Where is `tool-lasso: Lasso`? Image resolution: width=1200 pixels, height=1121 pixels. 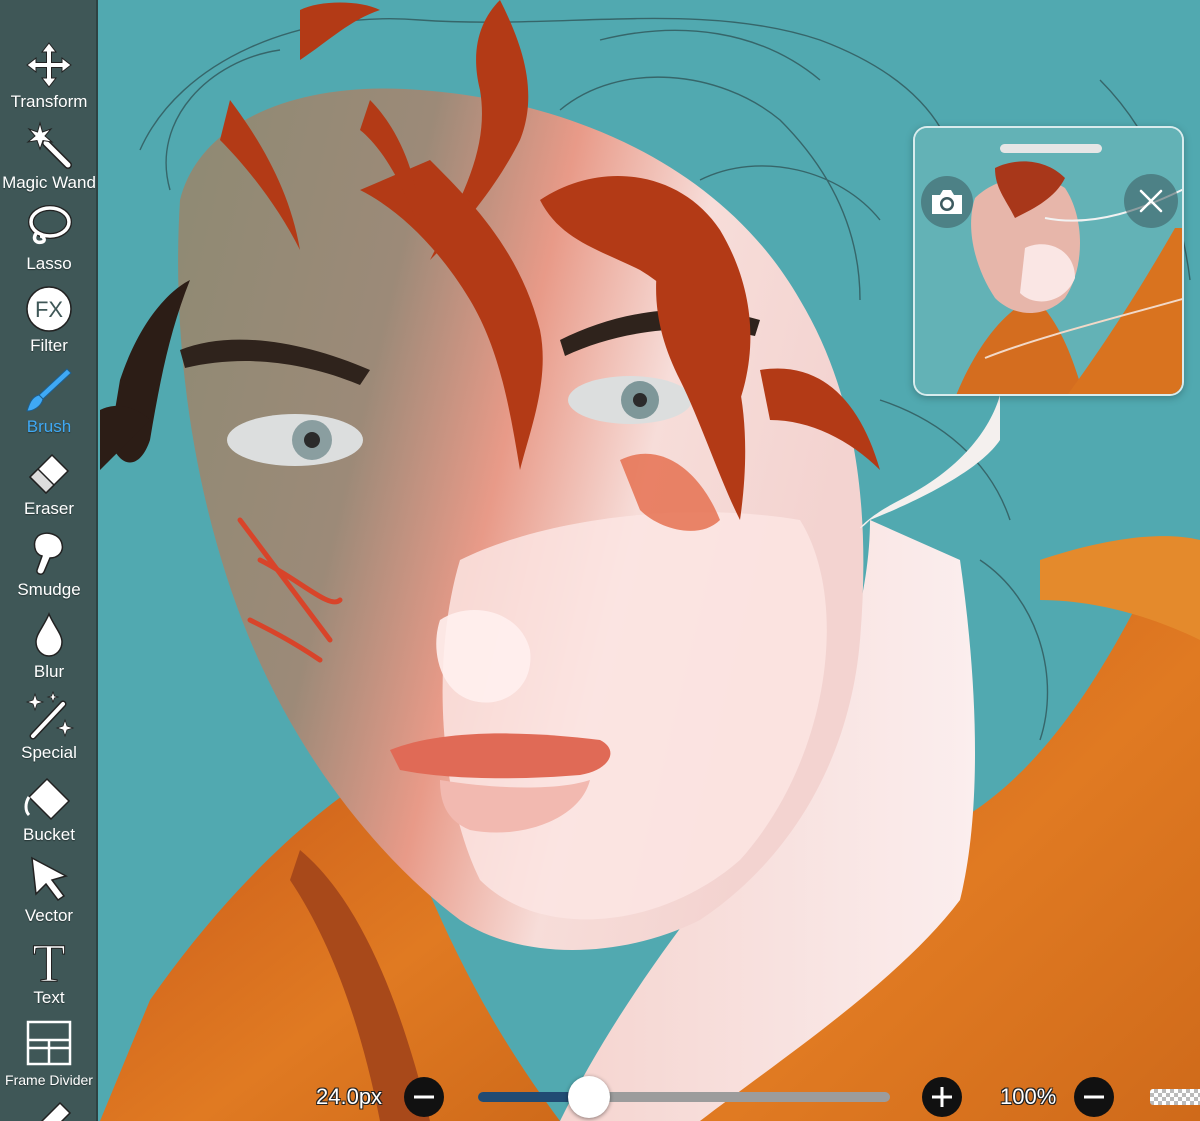
tool-lasso: Lasso is located at coordinates (48, 240).